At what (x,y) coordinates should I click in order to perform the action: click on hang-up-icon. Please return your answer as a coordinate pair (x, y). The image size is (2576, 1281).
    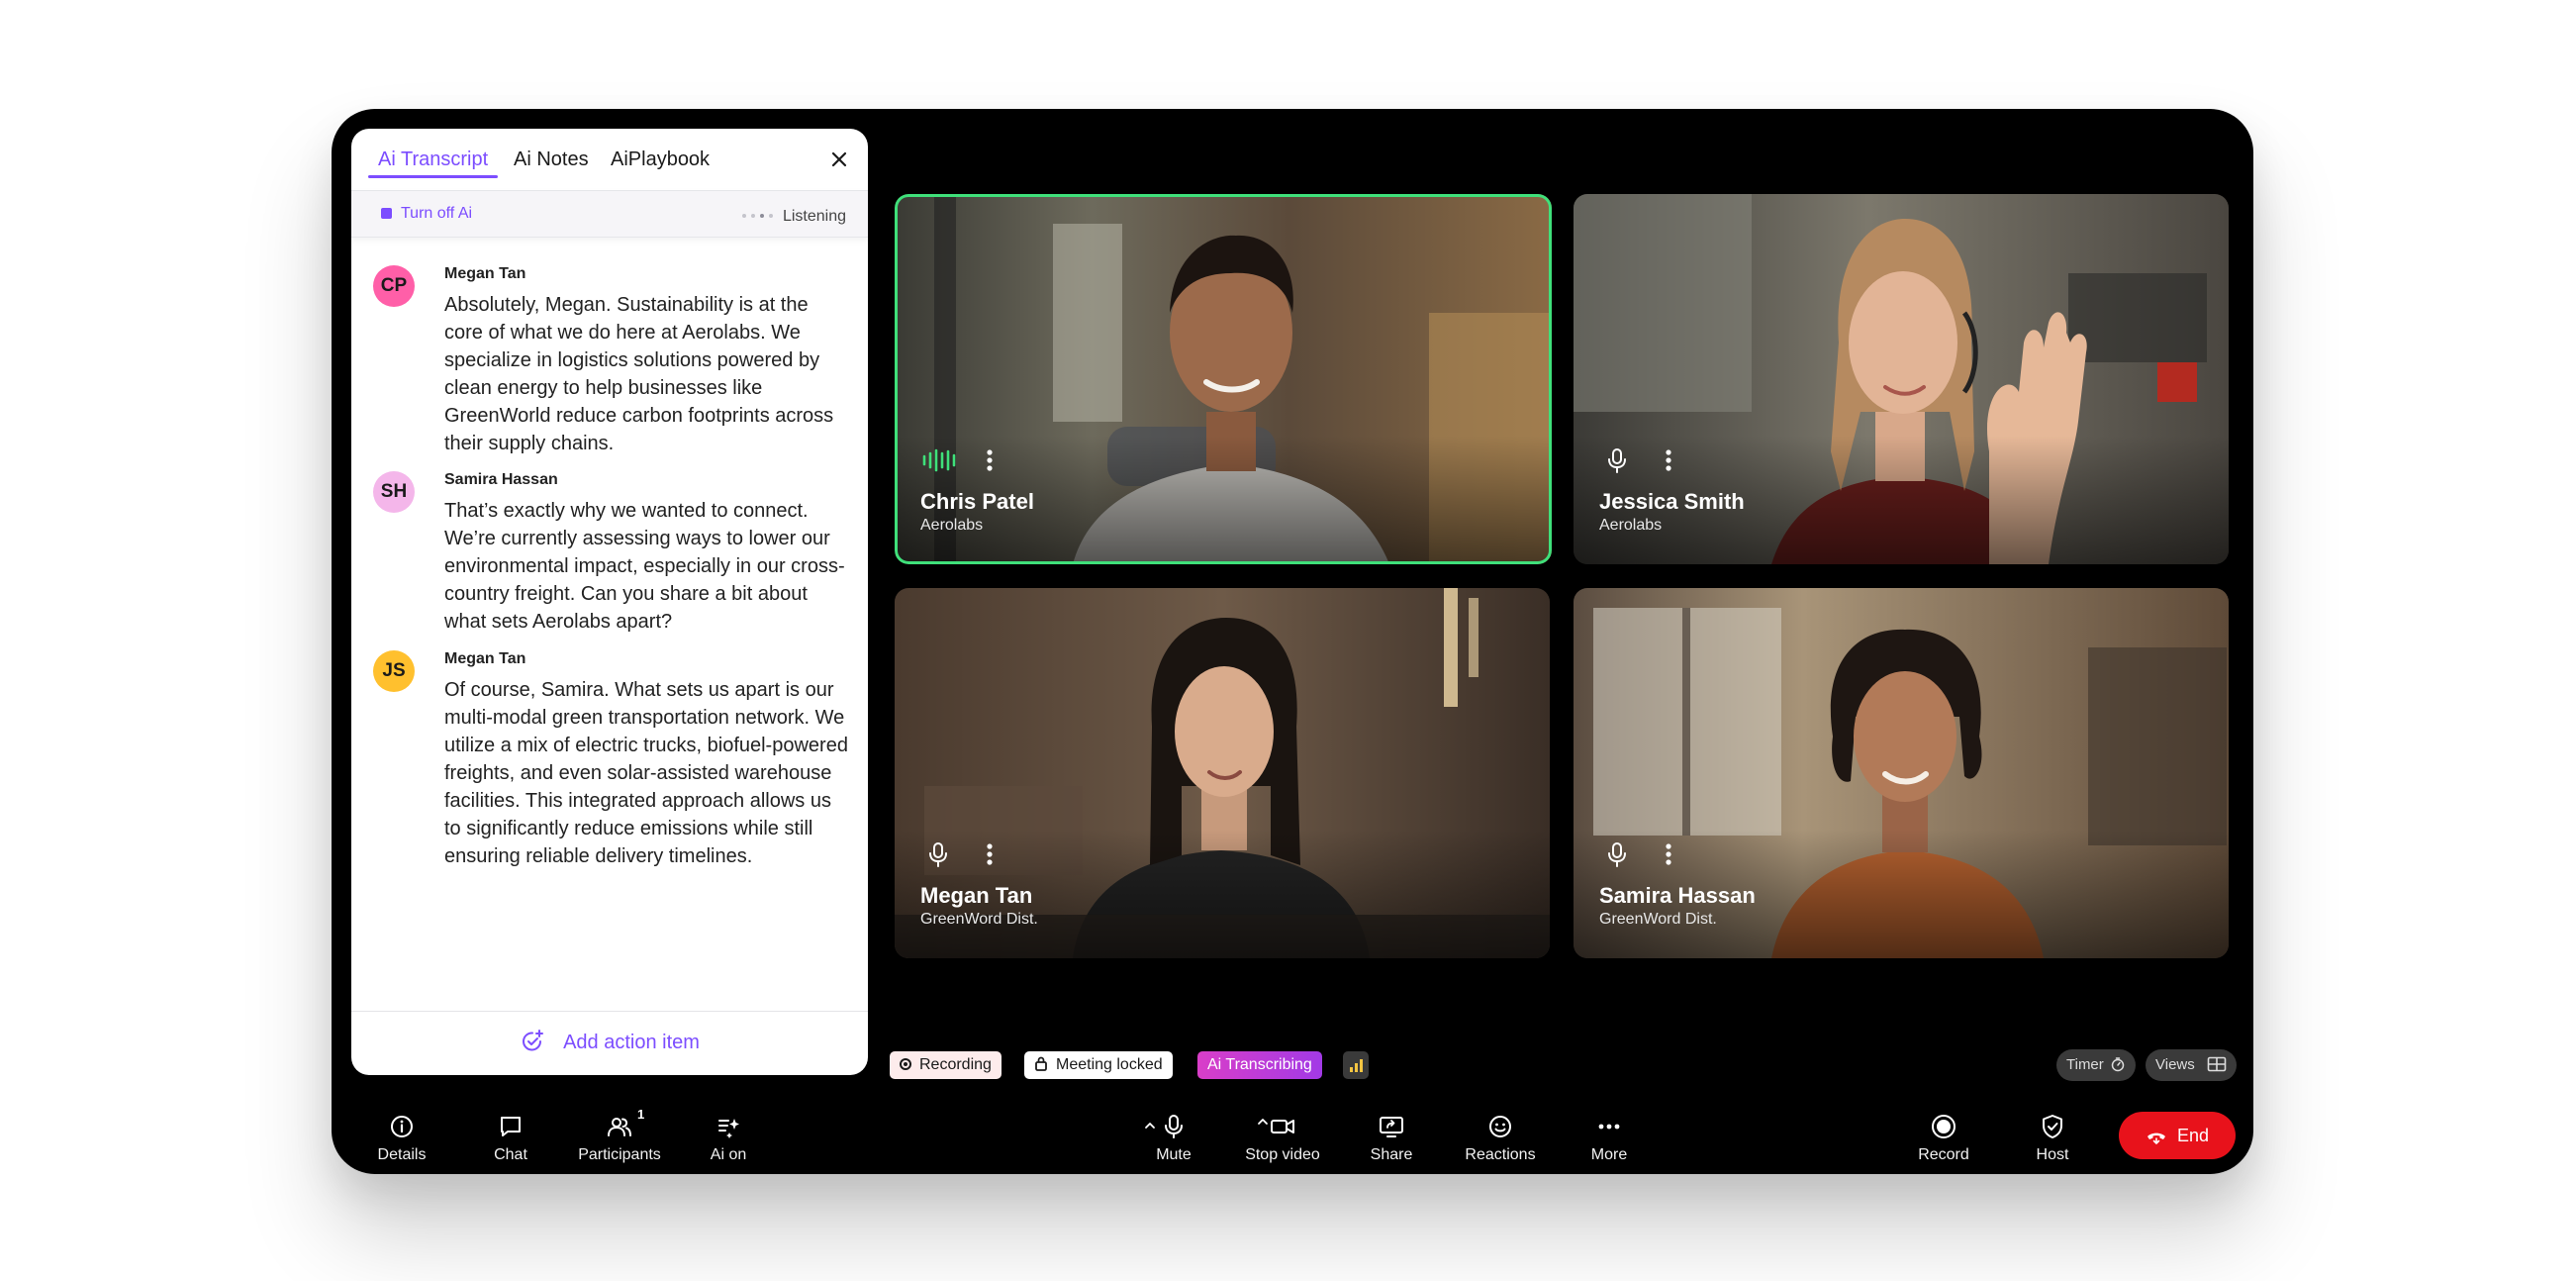
    Looking at the image, I should click on (2156, 1138).